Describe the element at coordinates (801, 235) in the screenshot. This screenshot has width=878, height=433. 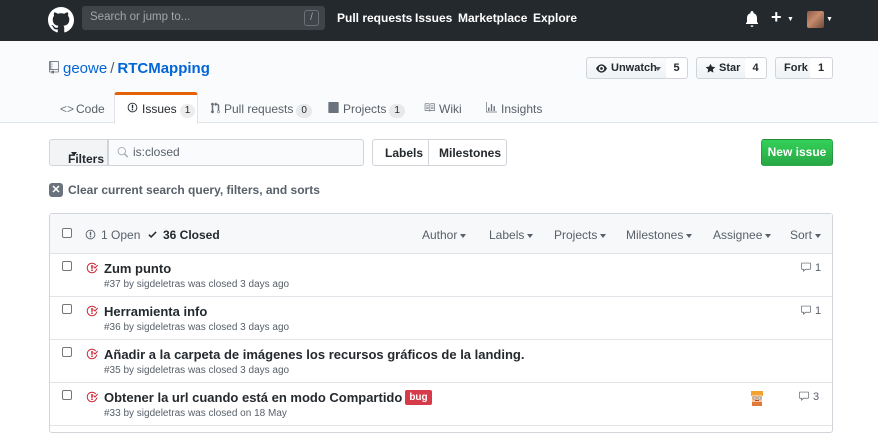
I see `sort-filter-label: Sort` at that location.